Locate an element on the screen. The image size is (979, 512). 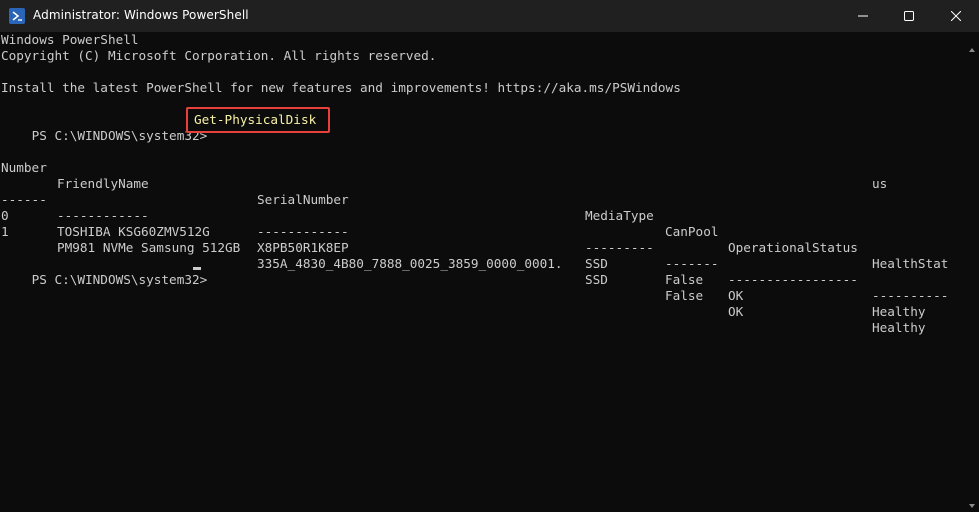
text-cursor is located at coordinates (197, 268).